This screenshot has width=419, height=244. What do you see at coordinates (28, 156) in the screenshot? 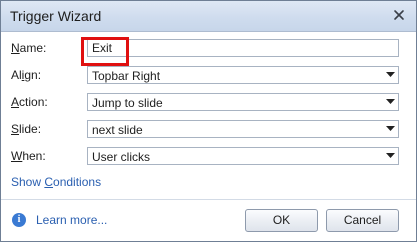
I see `when-label: When:` at bounding box center [28, 156].